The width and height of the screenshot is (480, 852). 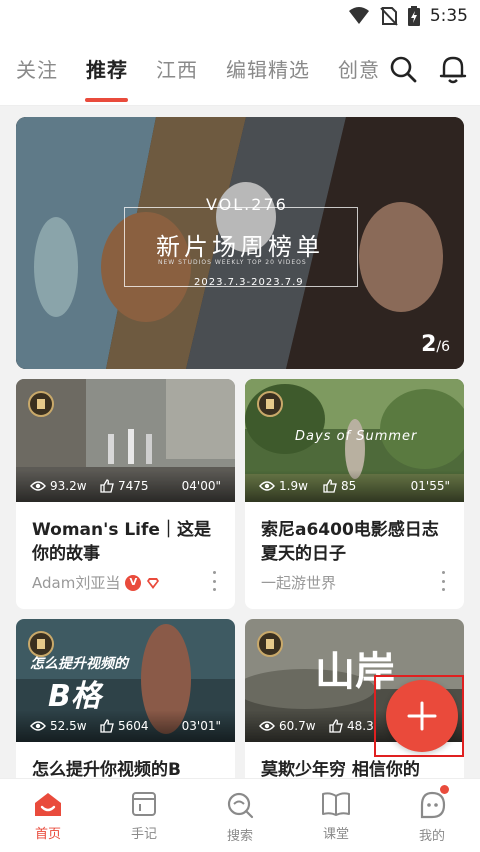 I want to click on likes-count: 48.3, so click(x=360, y=726).